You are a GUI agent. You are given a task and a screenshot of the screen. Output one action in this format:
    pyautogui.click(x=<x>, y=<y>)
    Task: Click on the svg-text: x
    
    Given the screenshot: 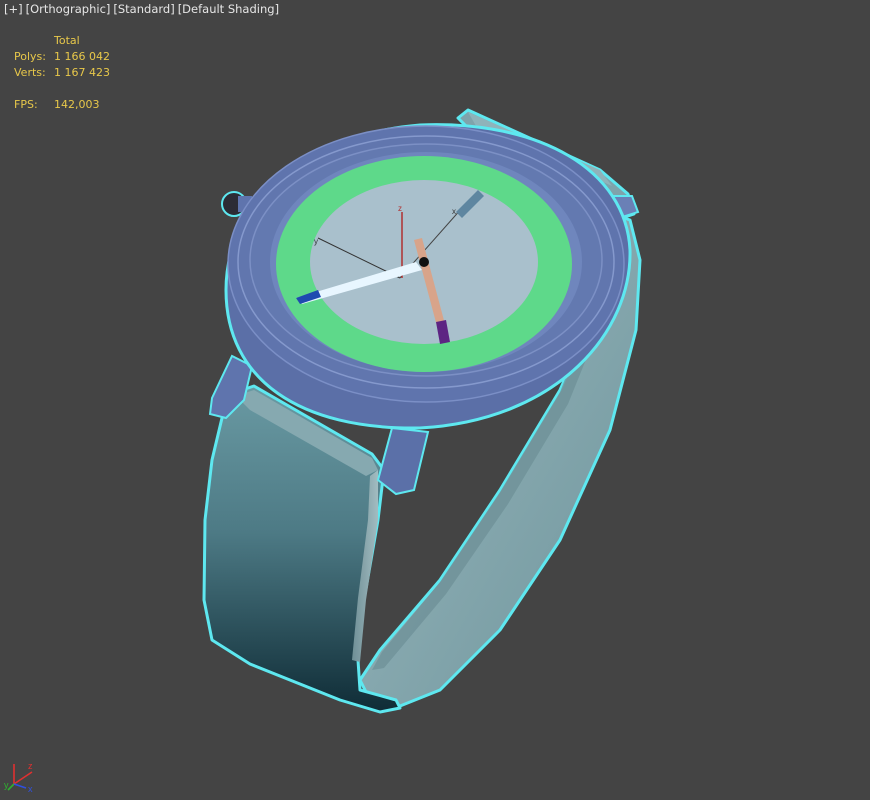 What is the action you would take?
    pyautogui.click(x=454, y=211)
    